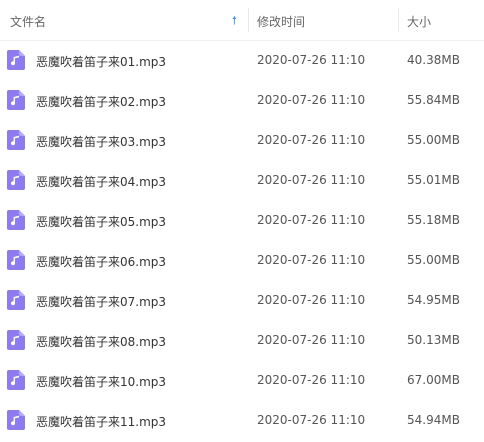 Image resolution: width=484 pixels, height=442 pixels. I want to click on file-size: 55.84MB, so click(433, 100).